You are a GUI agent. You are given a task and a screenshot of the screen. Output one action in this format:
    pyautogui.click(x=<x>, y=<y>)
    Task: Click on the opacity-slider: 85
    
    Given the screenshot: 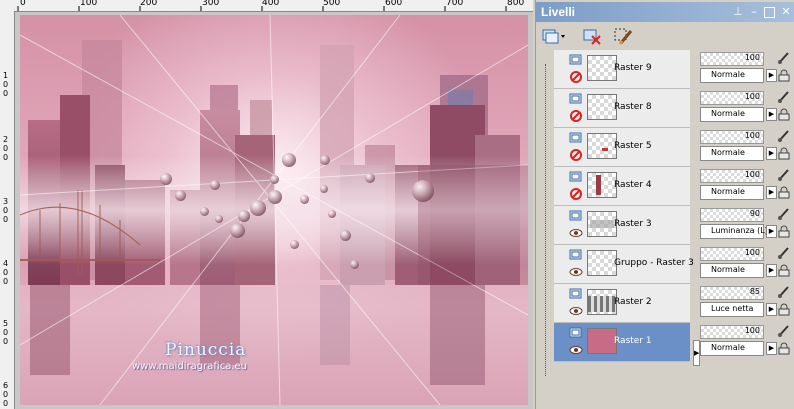 What is the action you would take?
    pyautogui.click(x=732, y=293)
    